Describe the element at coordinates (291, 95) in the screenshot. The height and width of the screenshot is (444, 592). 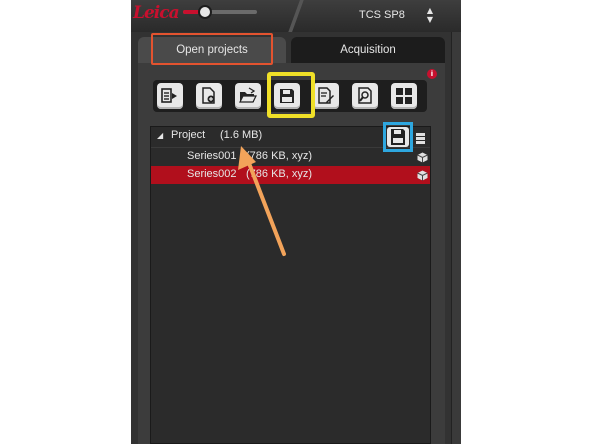
I see `highlight-save-button` at that location.